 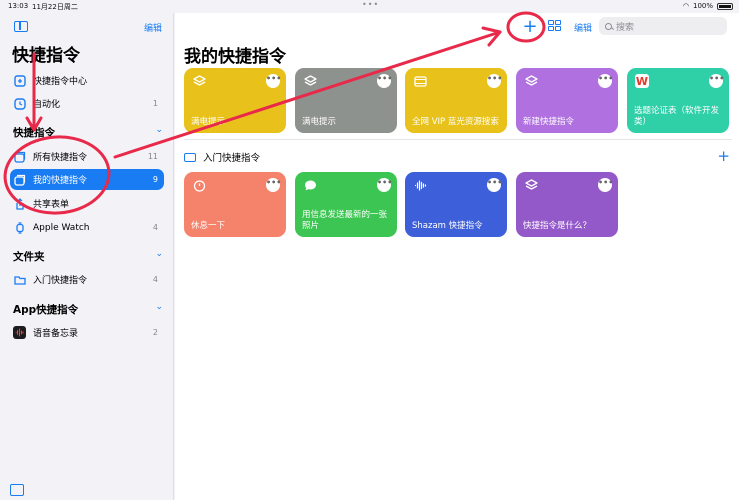 I want to click on shortcut-tile: ••• Shazam 快捷指令, so click(x=456, y=204).